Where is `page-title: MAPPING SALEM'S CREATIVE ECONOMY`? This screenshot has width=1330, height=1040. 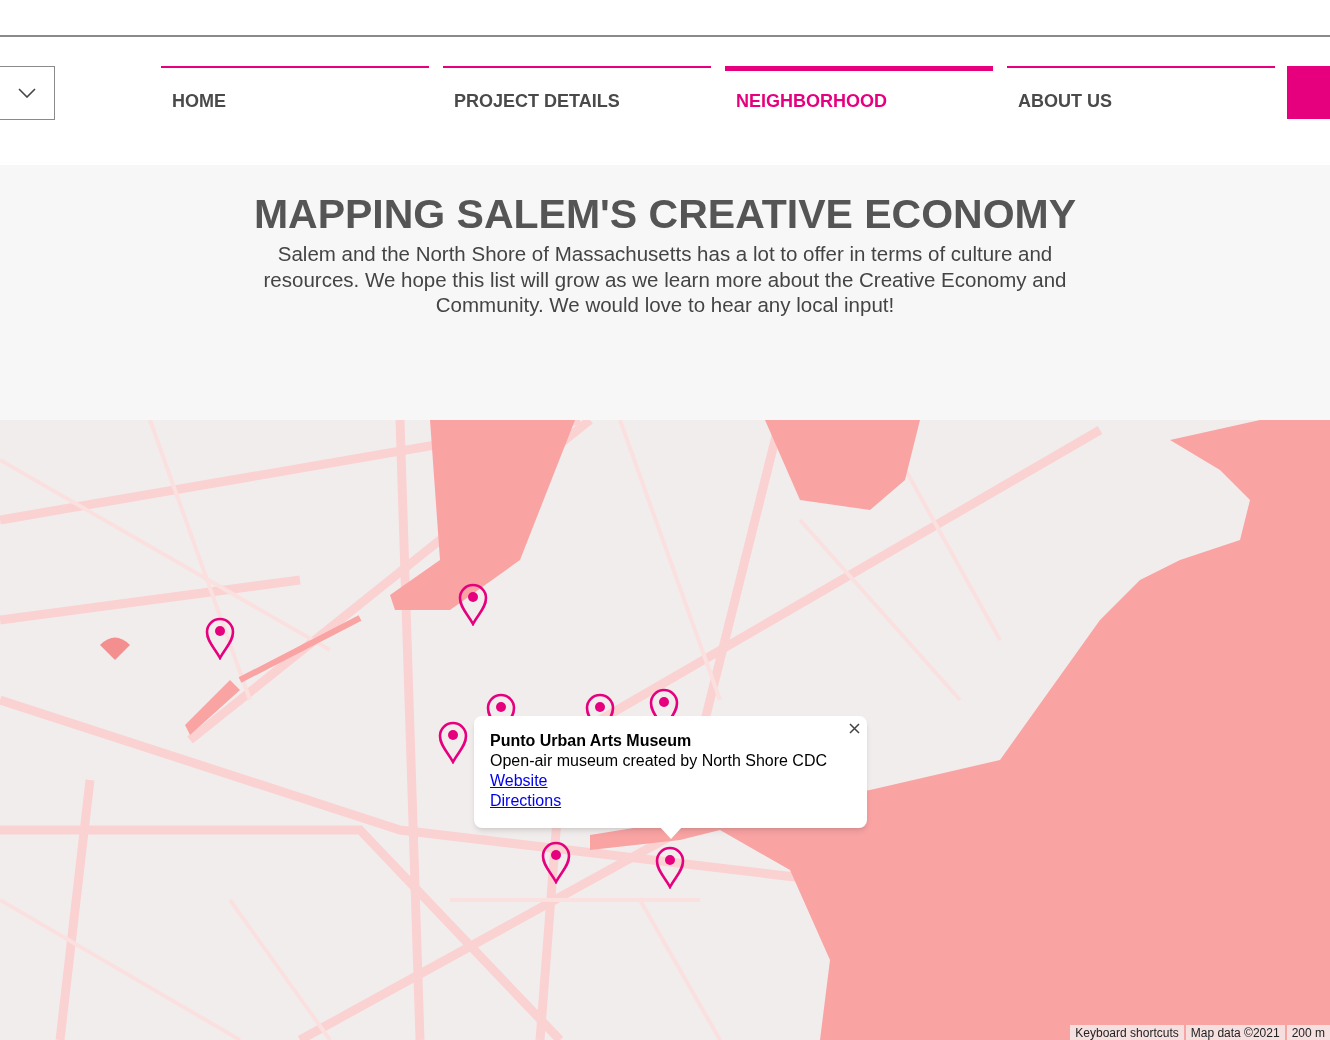 page-title: MAPPING SALEM'S CREATIVE ECONOMY is located at coordinates (665, 214).